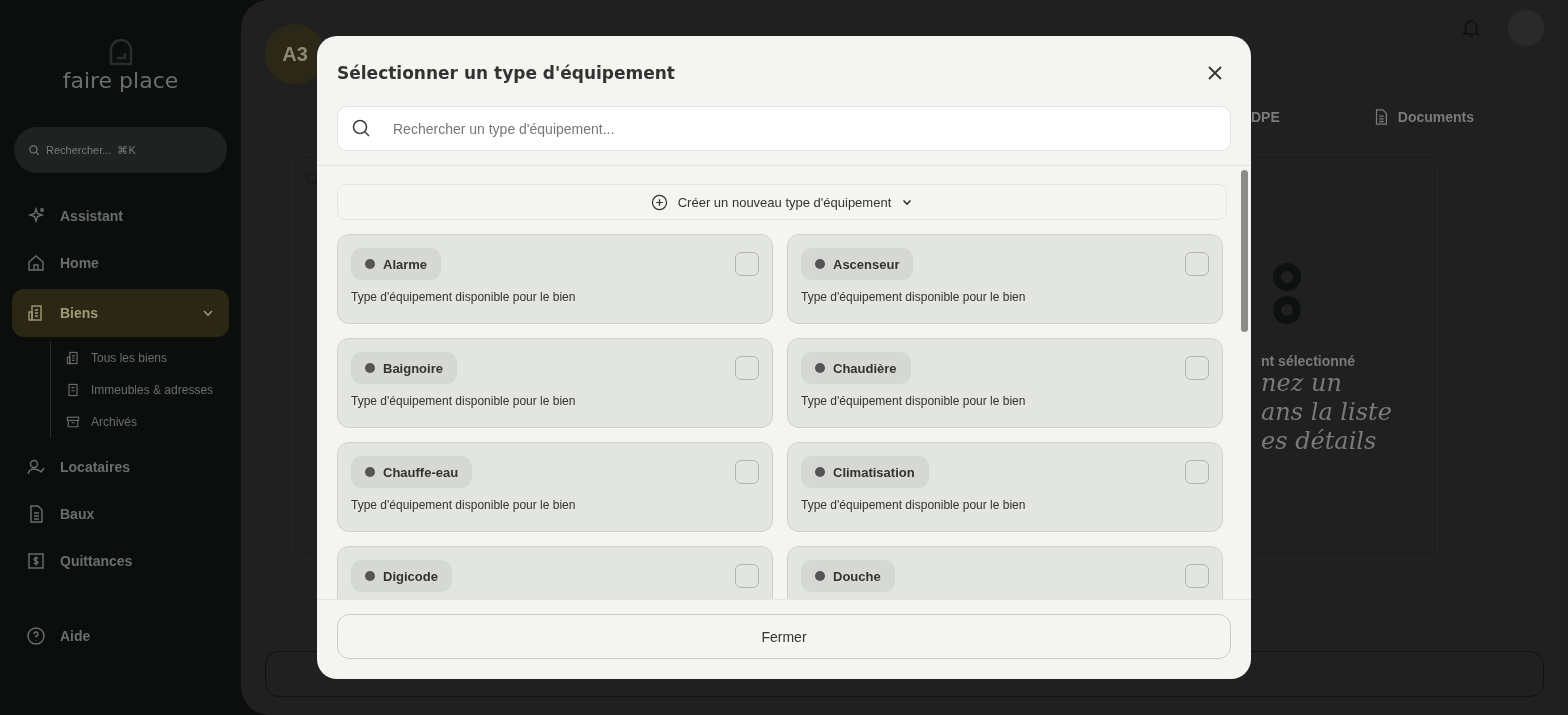  Describe the element at coordinates (412, 472) in the screenshot. I see `equipment-tag: Chauffe-eau` at that location.